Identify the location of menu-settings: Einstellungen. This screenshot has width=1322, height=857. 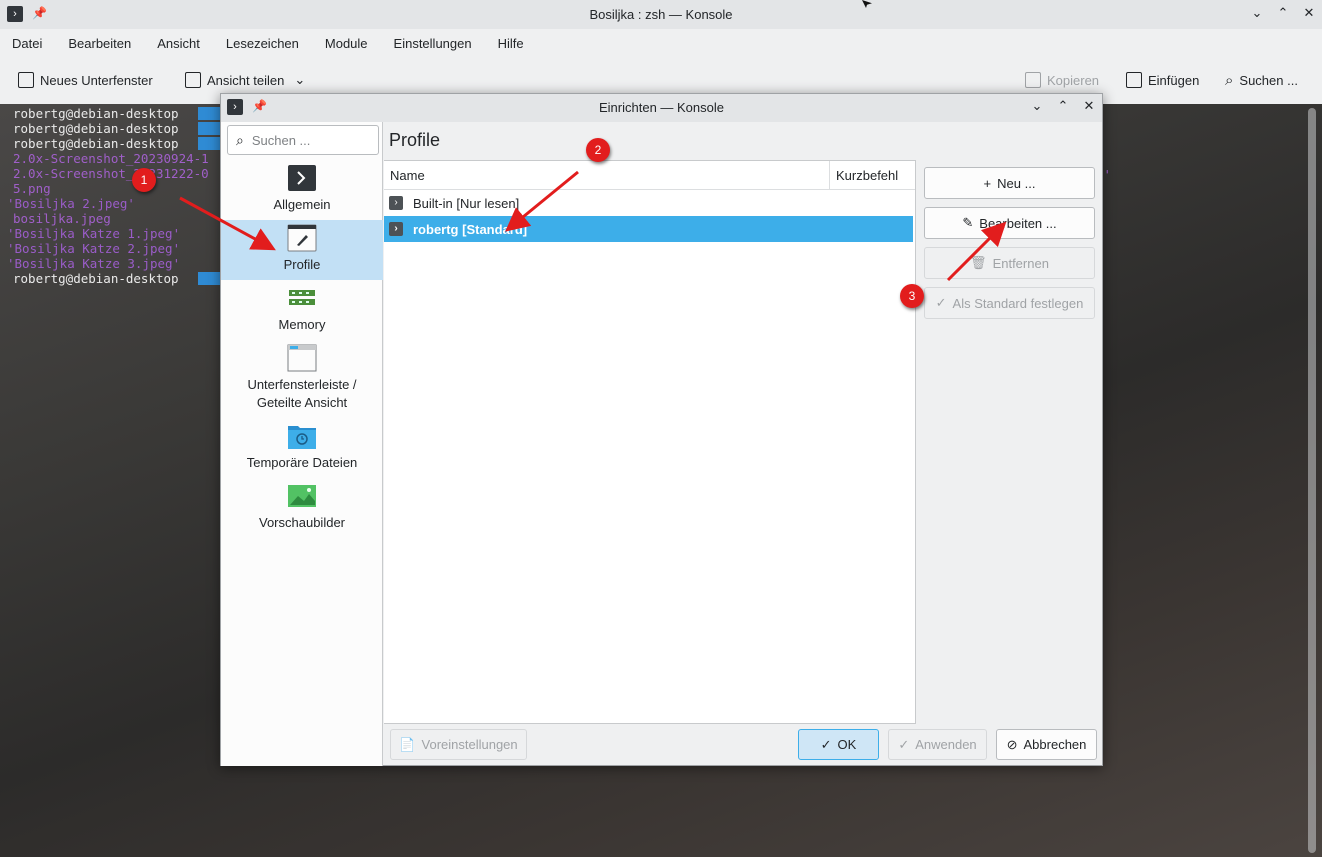
(433, 43).